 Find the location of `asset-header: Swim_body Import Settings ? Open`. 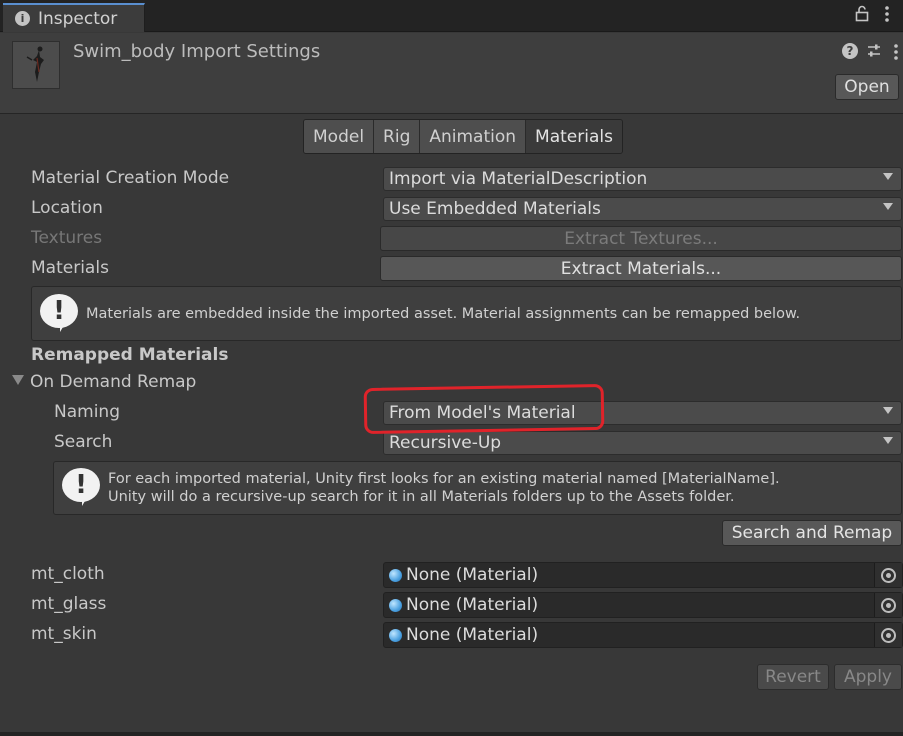

asset-header: Swim_body Import Settings ? Open is located at coordinates (451, 73).